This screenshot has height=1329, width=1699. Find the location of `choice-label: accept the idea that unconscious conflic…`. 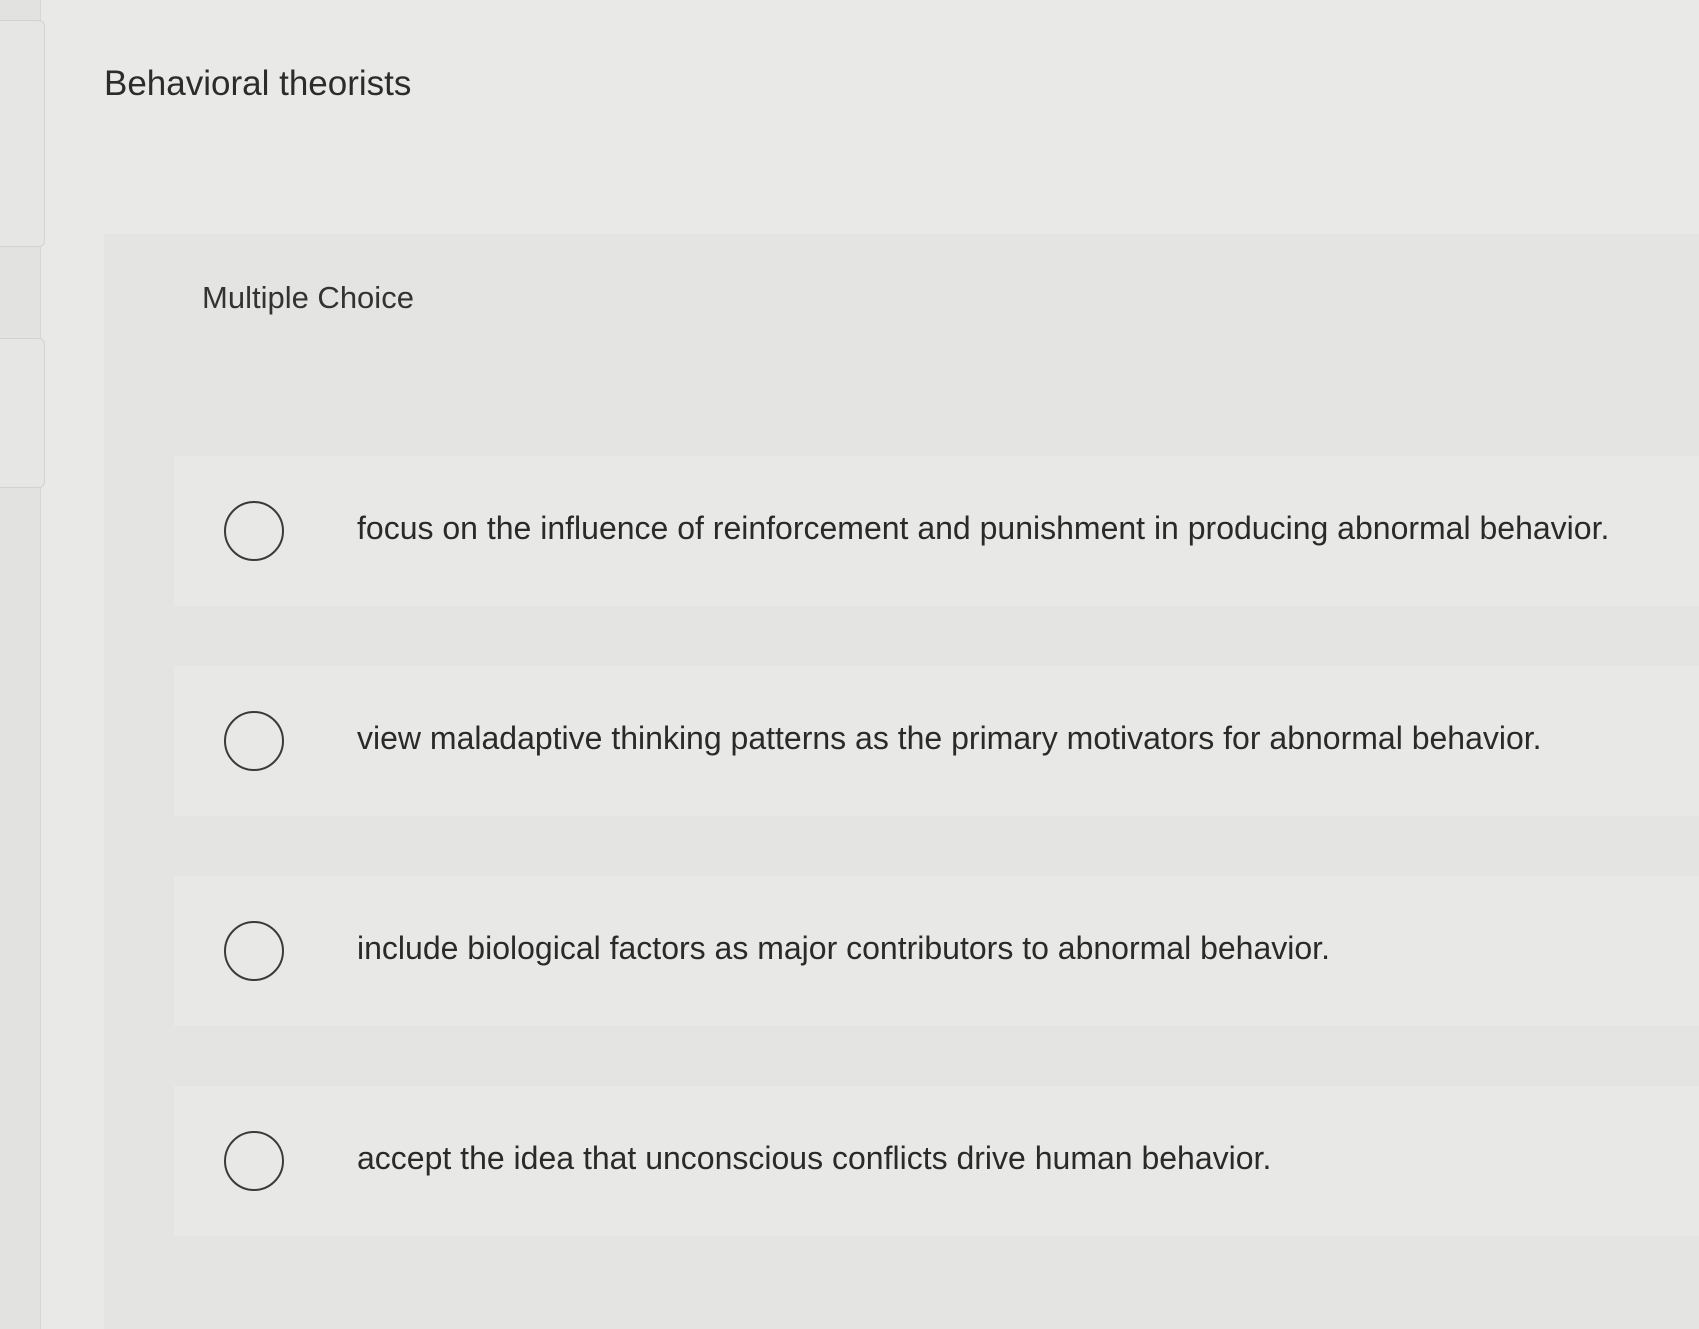

choice-label: accept the idea that unconscious conflic… is located at coordinates (814, 1158).